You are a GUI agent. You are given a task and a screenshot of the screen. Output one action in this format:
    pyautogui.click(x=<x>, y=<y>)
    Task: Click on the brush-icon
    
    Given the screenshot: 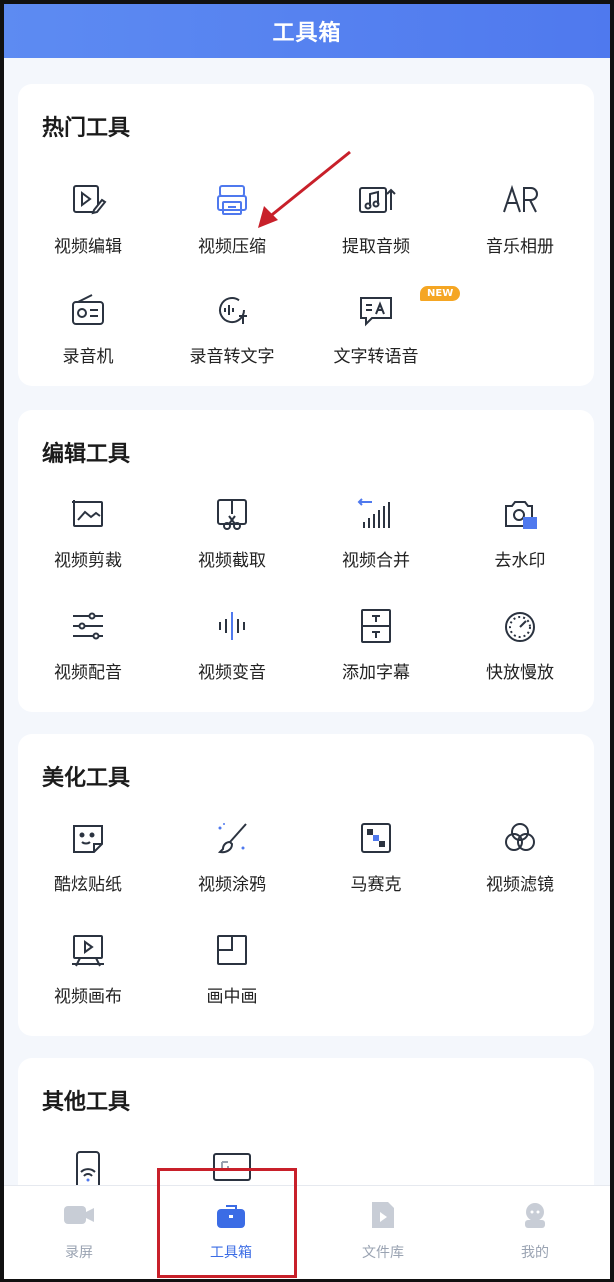 What is the action you would take?
    pyautogui.click(x=232, y=838)
    